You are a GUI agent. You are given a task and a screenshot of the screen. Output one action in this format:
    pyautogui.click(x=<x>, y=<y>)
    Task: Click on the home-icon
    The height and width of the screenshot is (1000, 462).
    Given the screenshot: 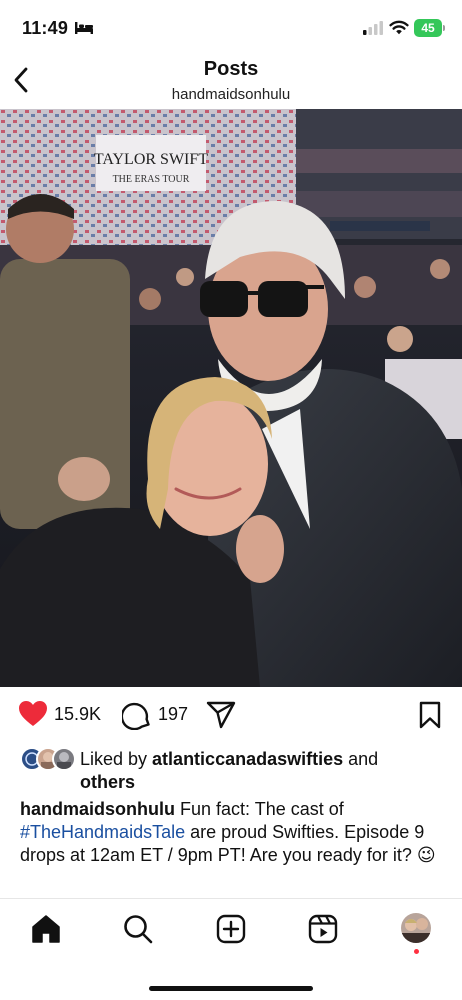 What is the action you would take?
    pyautogui.click(x=46, y=929)
    